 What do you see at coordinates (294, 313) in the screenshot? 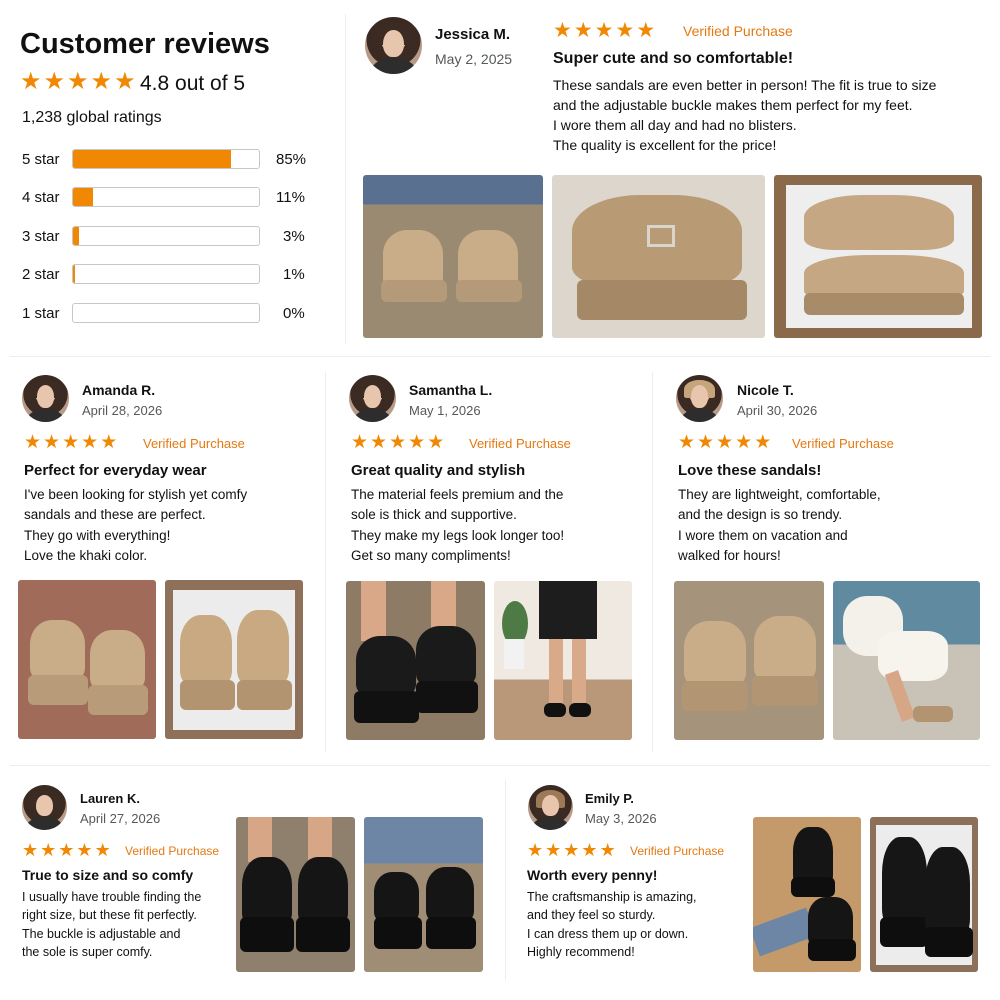
I see `histogram-percent: 0%` at bounding box center [294, 313].